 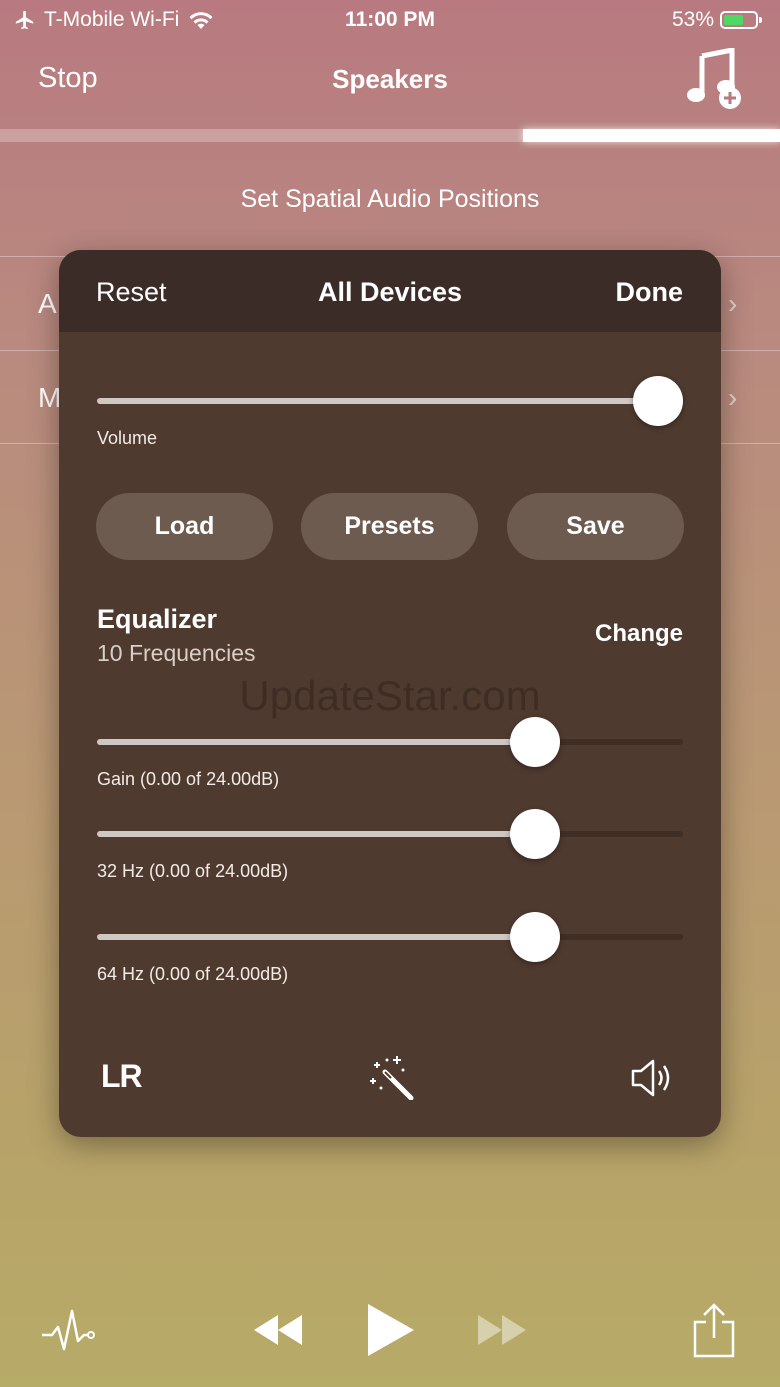 What do you see at coordinates (652, 1078) in the screenshot?
I see `speaker-icon` at bounding box center [652, 1078].